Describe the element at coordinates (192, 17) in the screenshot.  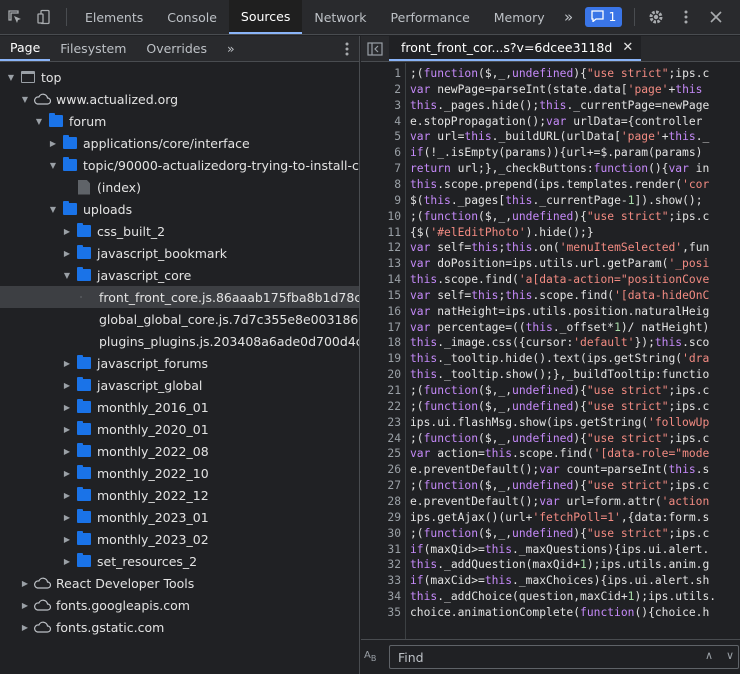
I see `tab-console: Console` at that location.